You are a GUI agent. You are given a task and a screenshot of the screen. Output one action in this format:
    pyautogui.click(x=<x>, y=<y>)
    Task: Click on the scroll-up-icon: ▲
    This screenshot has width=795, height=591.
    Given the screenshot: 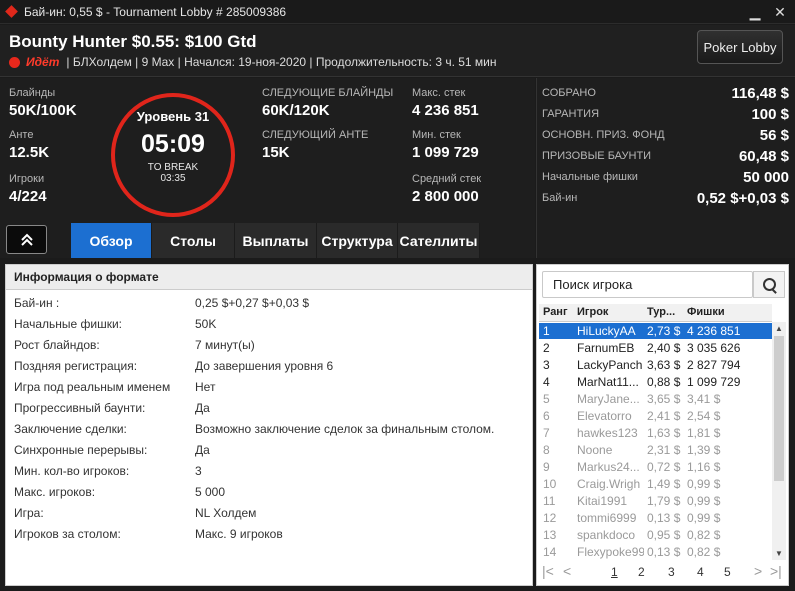 What is the action you would take?
    pyautogui.click(x=779, y=328)
    